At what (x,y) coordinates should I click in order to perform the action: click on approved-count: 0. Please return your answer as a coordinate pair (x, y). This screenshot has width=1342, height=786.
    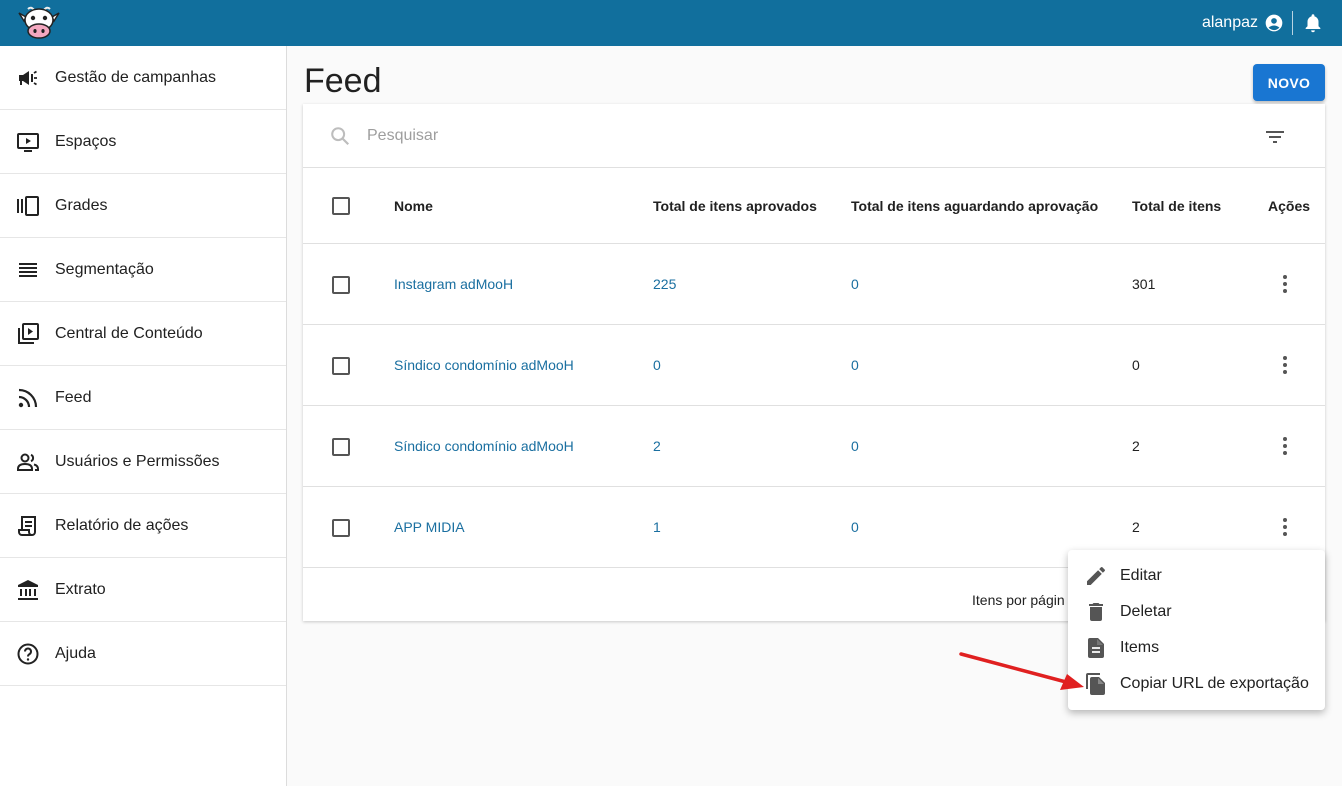
    Looking at the image, I should click on (657, 365).